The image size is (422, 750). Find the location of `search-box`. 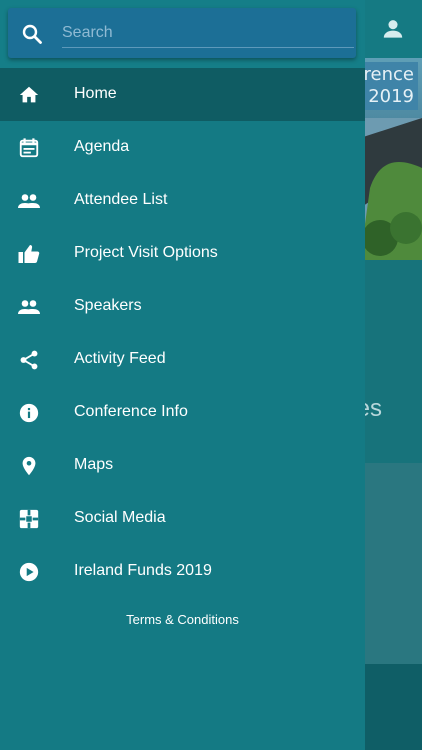

search-box is located at coordinates (182, 33).